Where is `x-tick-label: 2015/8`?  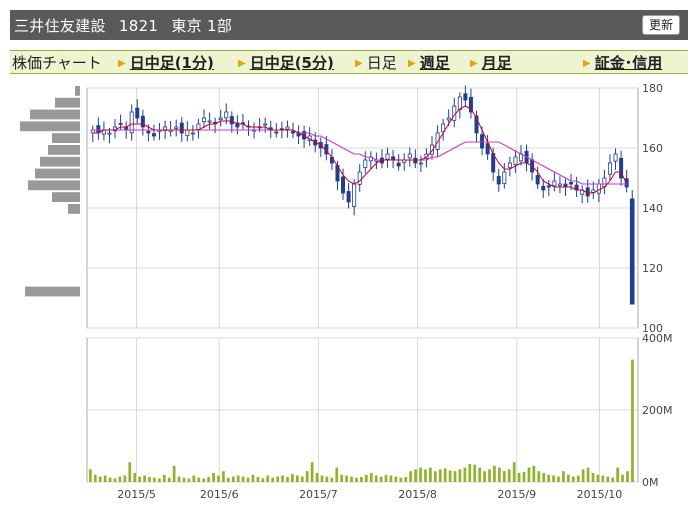 x-tick-label: 2015/8 is located at coordinates (417, 494).